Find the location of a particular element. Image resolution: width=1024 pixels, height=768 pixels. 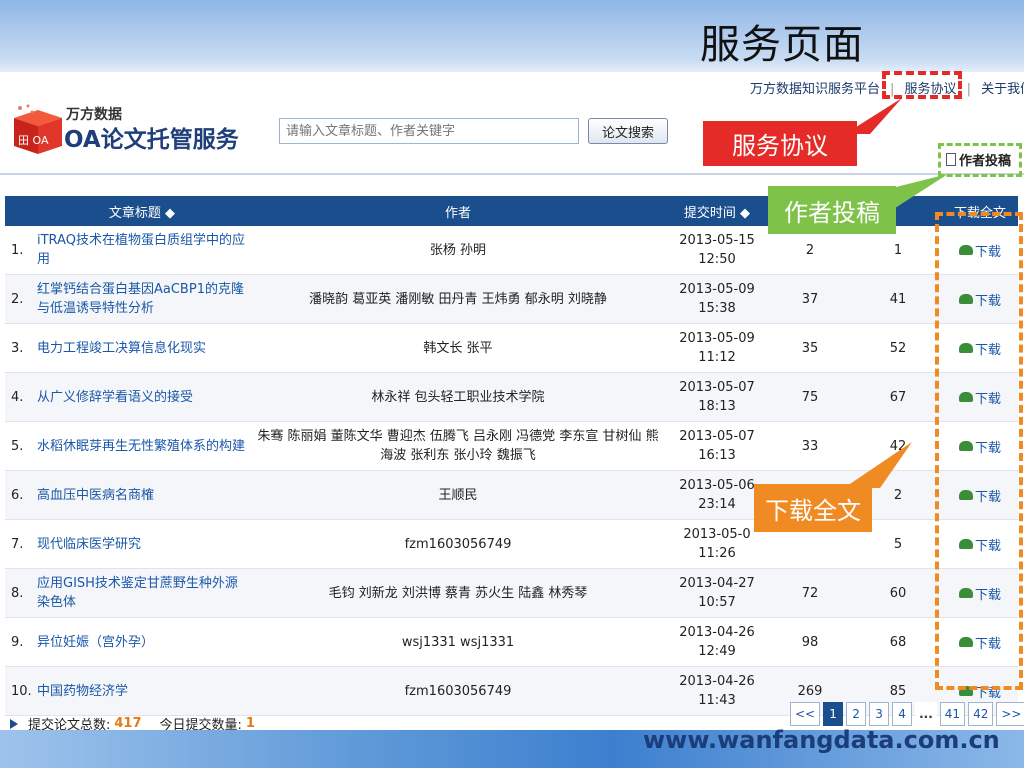

play-icon is located at coordinates (14, 723).